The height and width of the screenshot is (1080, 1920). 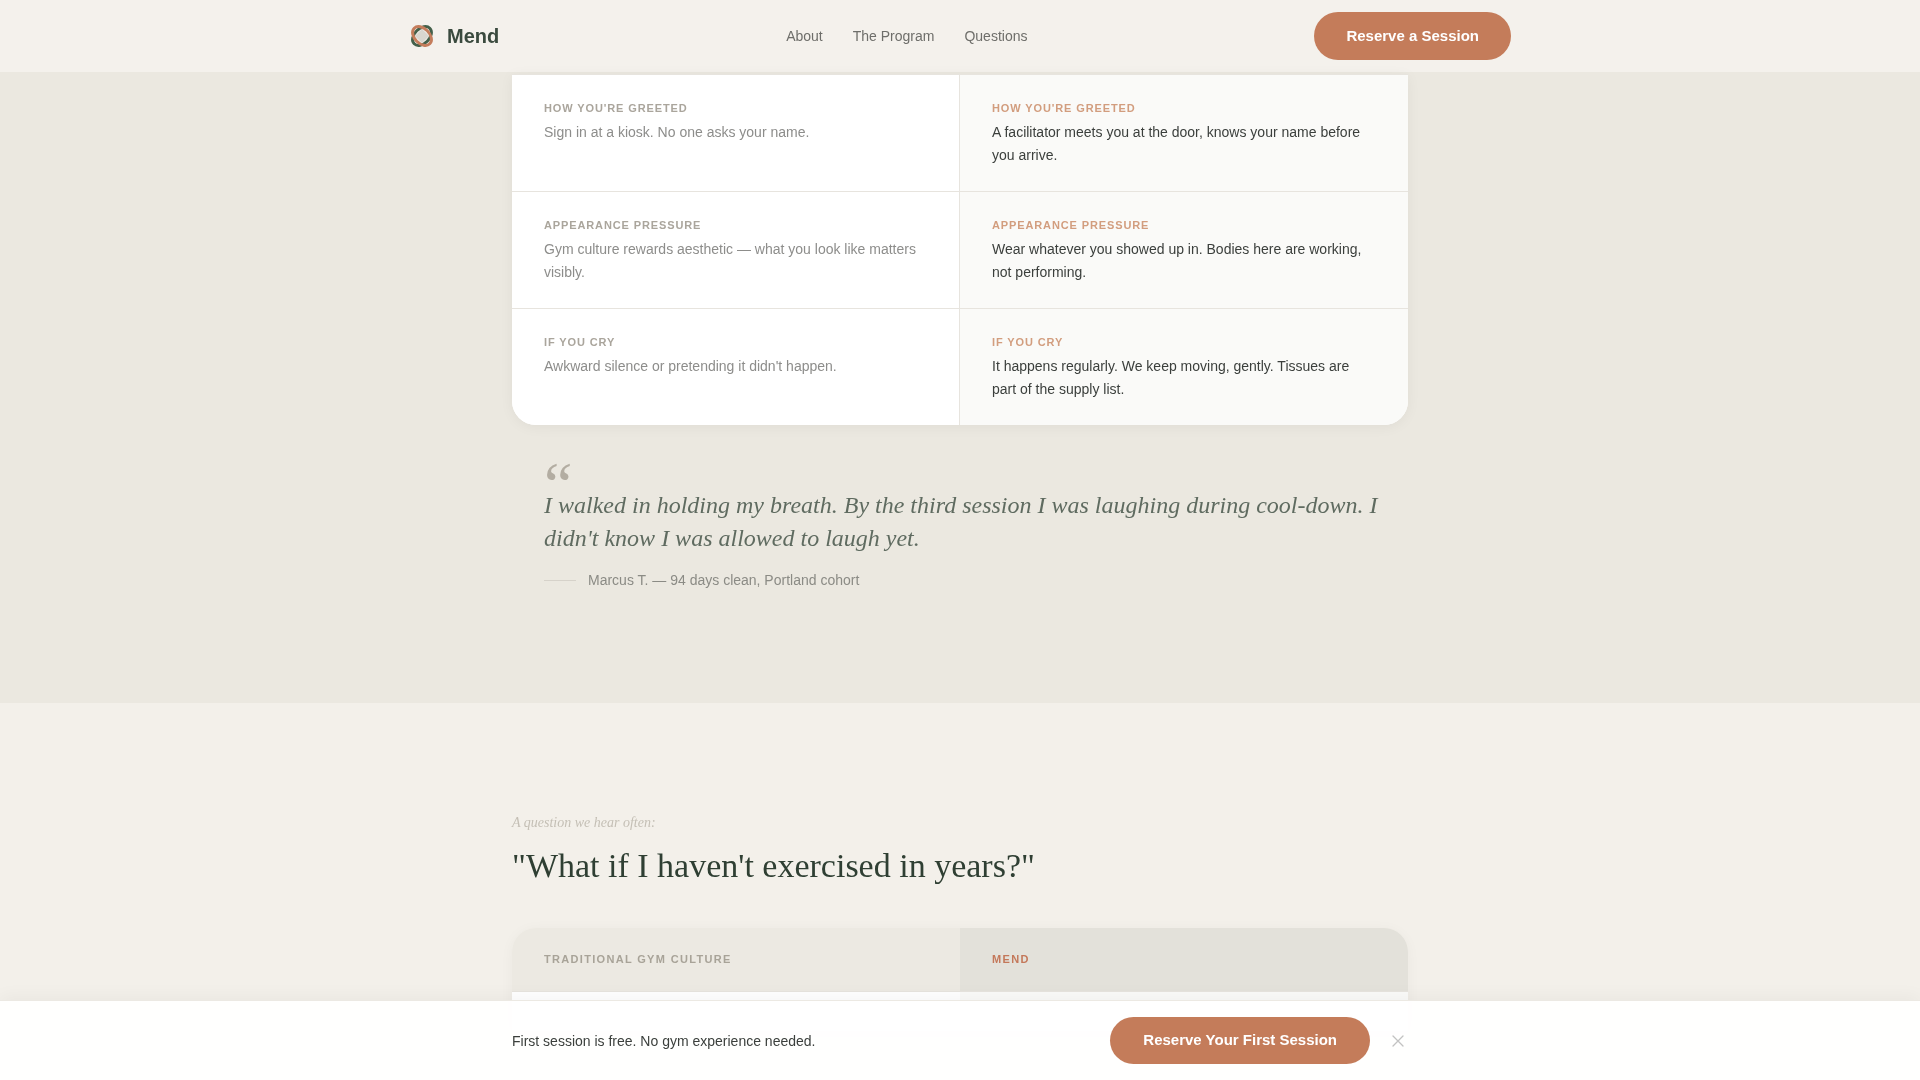 I want to click on quote-mark: “, so click(x=558, y=471).